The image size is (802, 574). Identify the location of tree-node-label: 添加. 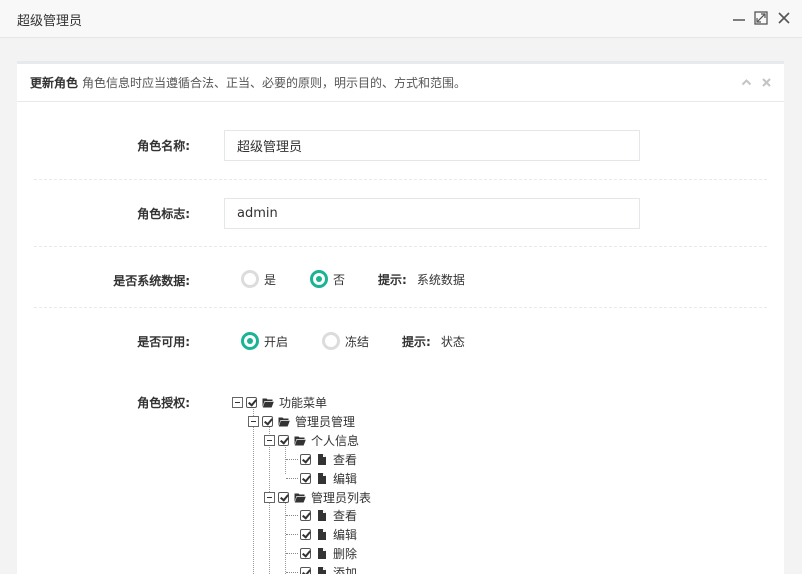
(345, 569).